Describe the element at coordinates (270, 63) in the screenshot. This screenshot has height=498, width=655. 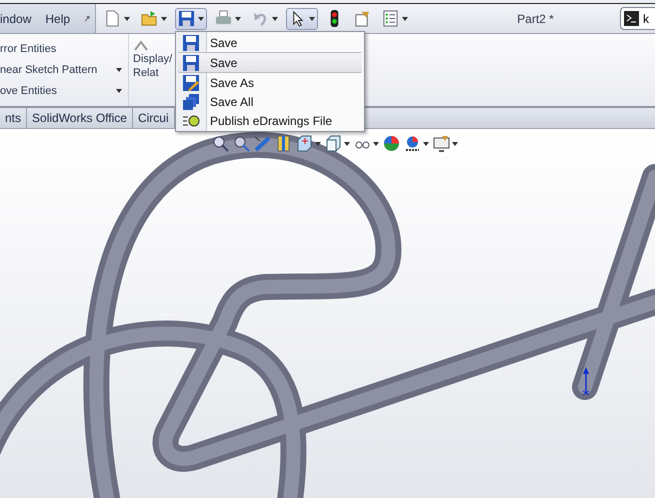
I see `menu-item: Save` at that location.